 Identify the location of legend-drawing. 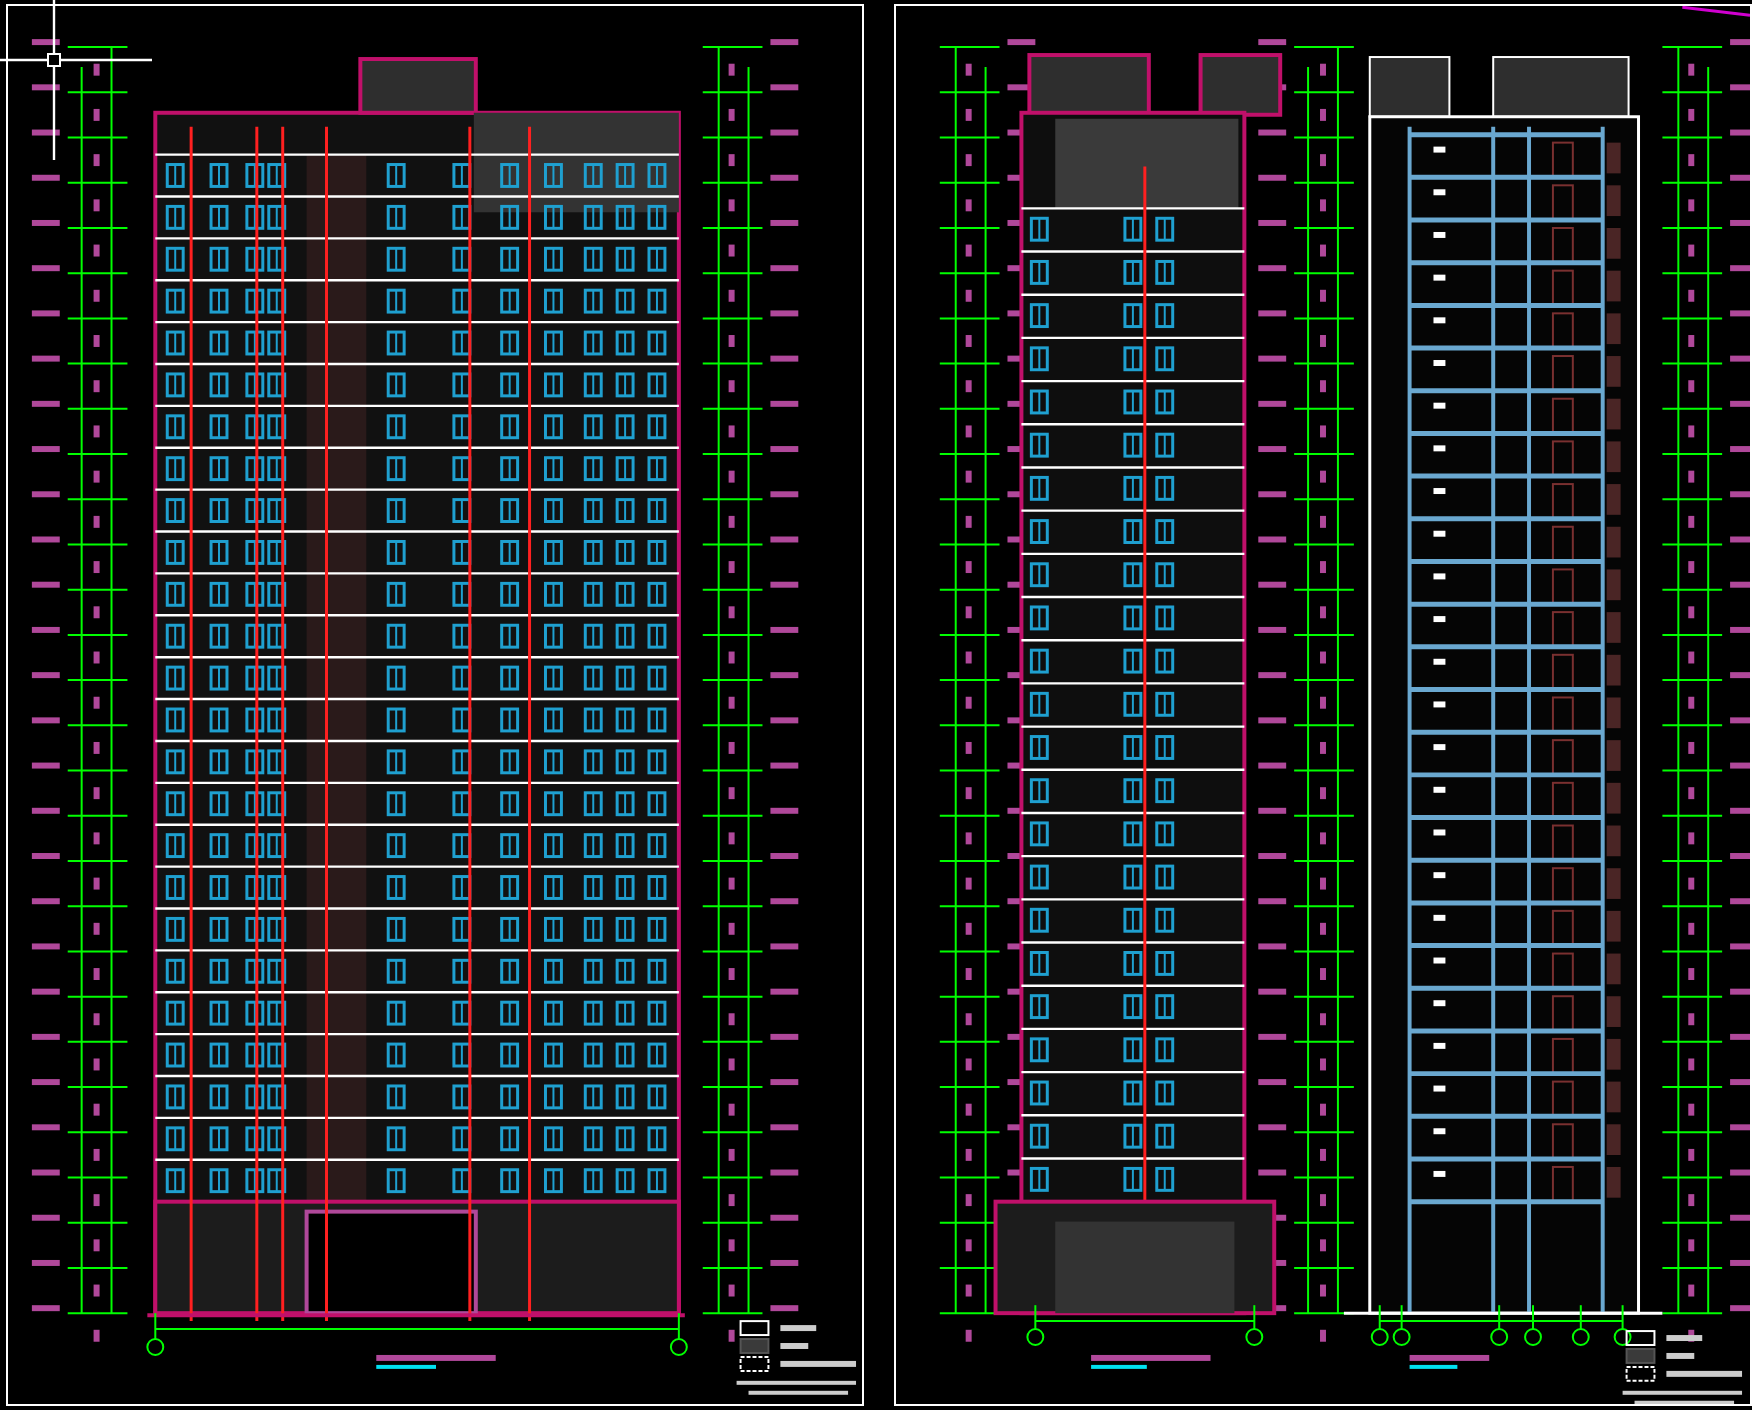
(796, 1357).